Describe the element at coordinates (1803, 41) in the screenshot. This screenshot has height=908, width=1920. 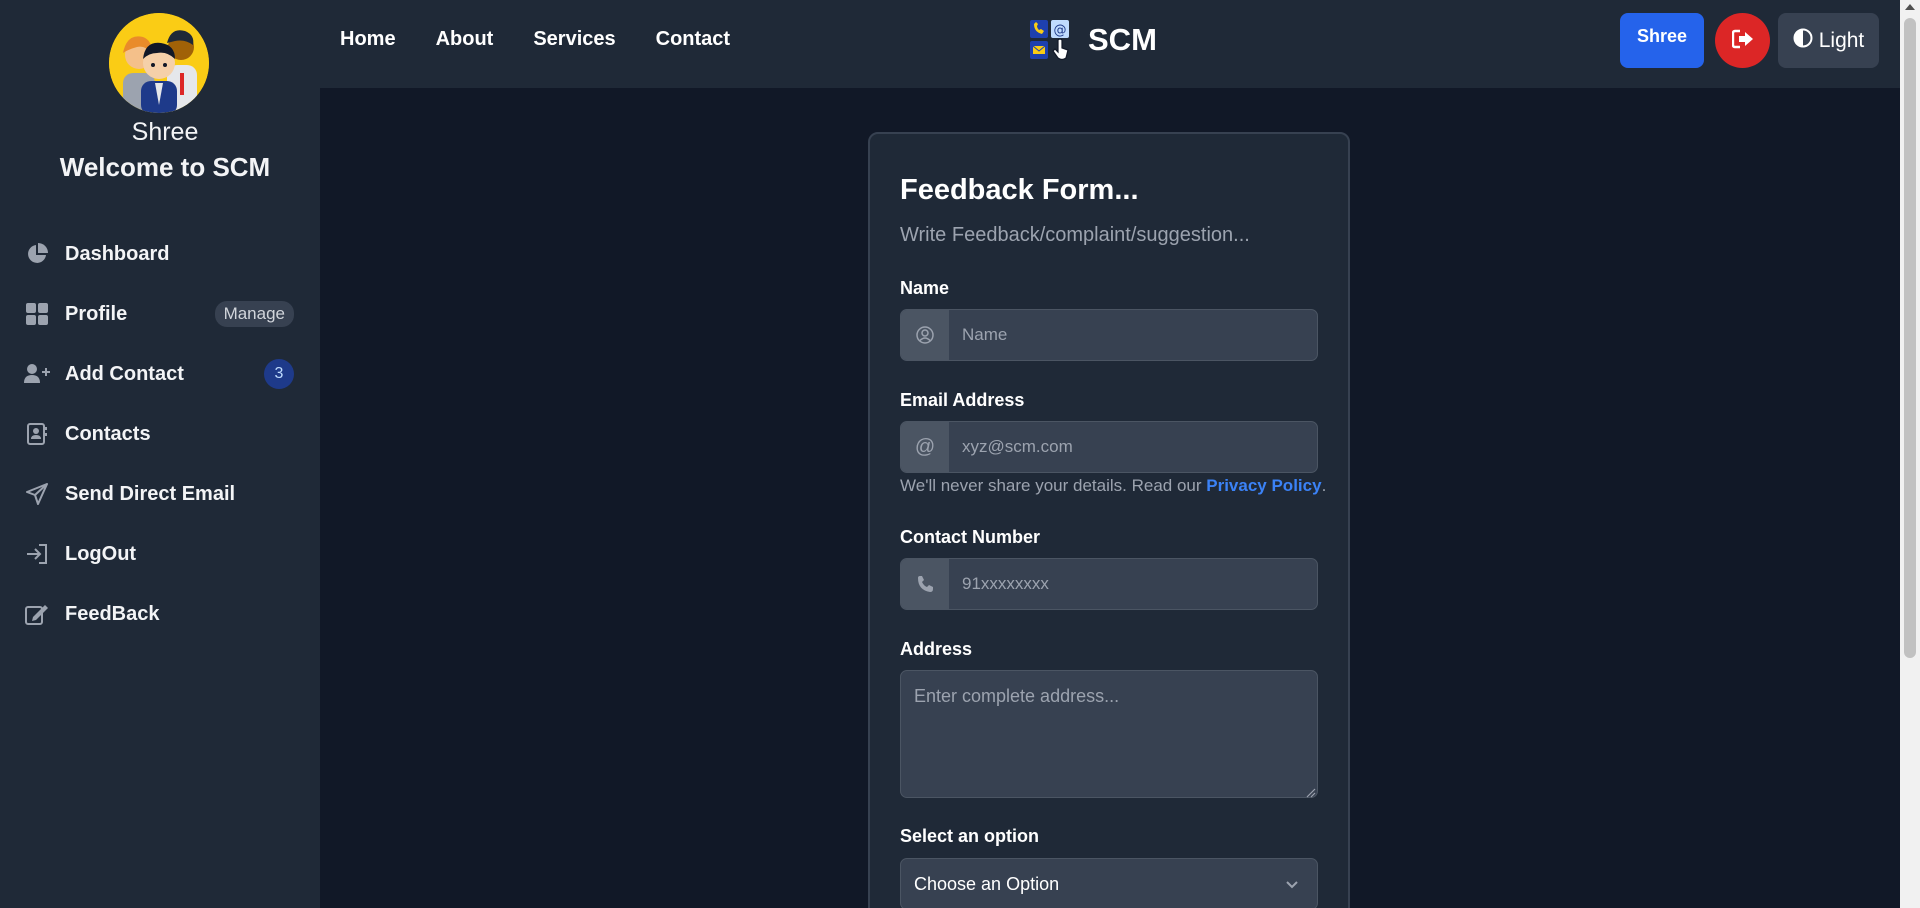
I see `half-circle-icon` at that location.